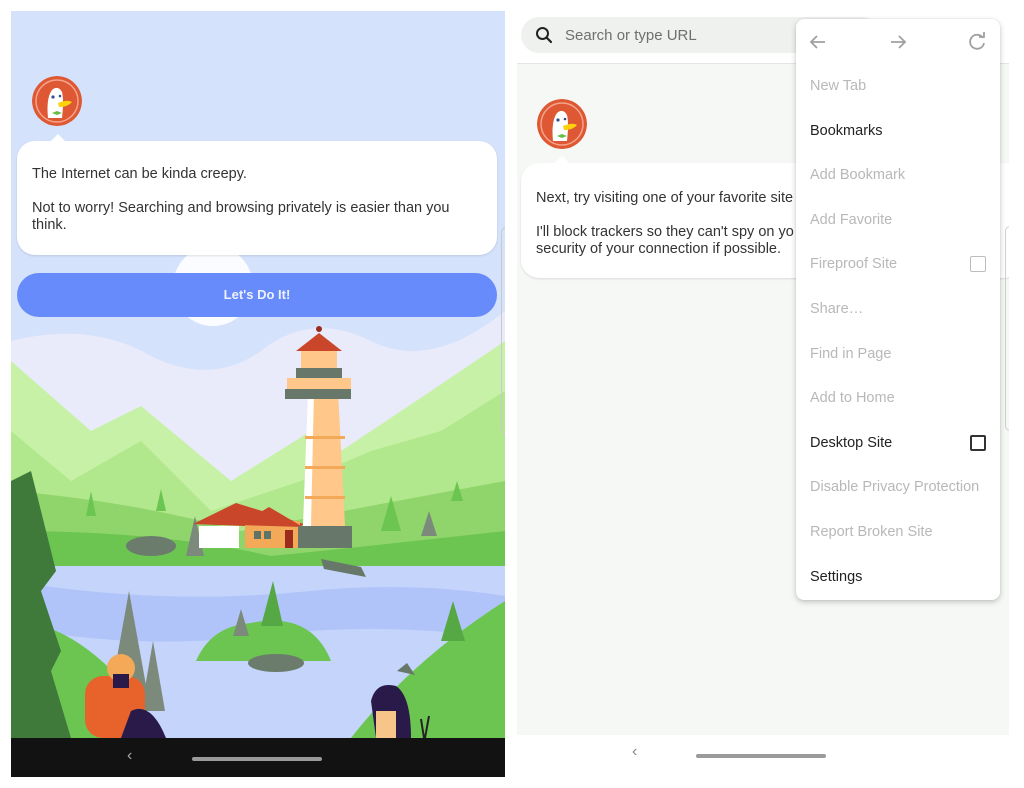 The height and width of the screenshot is (788, 1024). Describe the element at coordinates (898, 443) in the screenshot. I see `menu-item-desktop-site: Desktop Site` at that location.